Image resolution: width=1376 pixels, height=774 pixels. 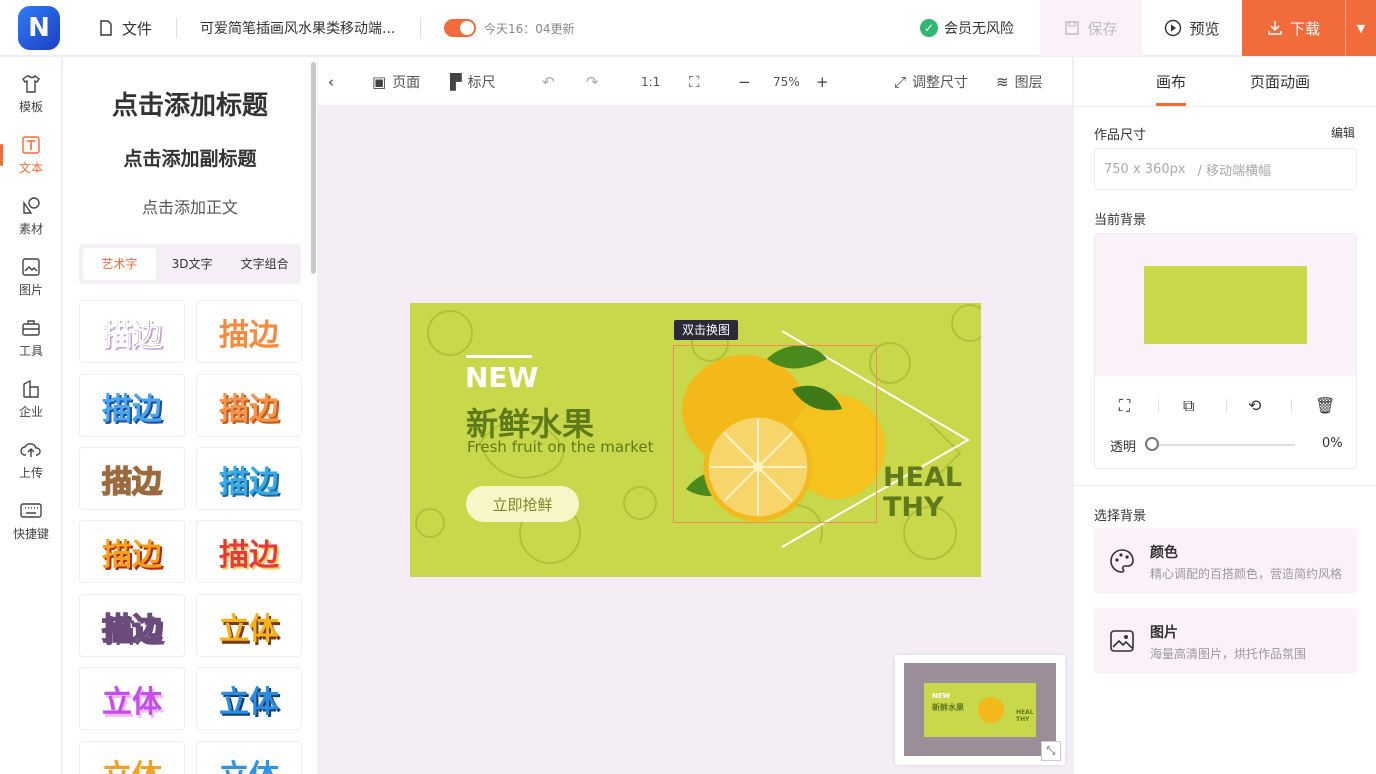 I want to click on palette-icon, so click(x=1122, y=561).